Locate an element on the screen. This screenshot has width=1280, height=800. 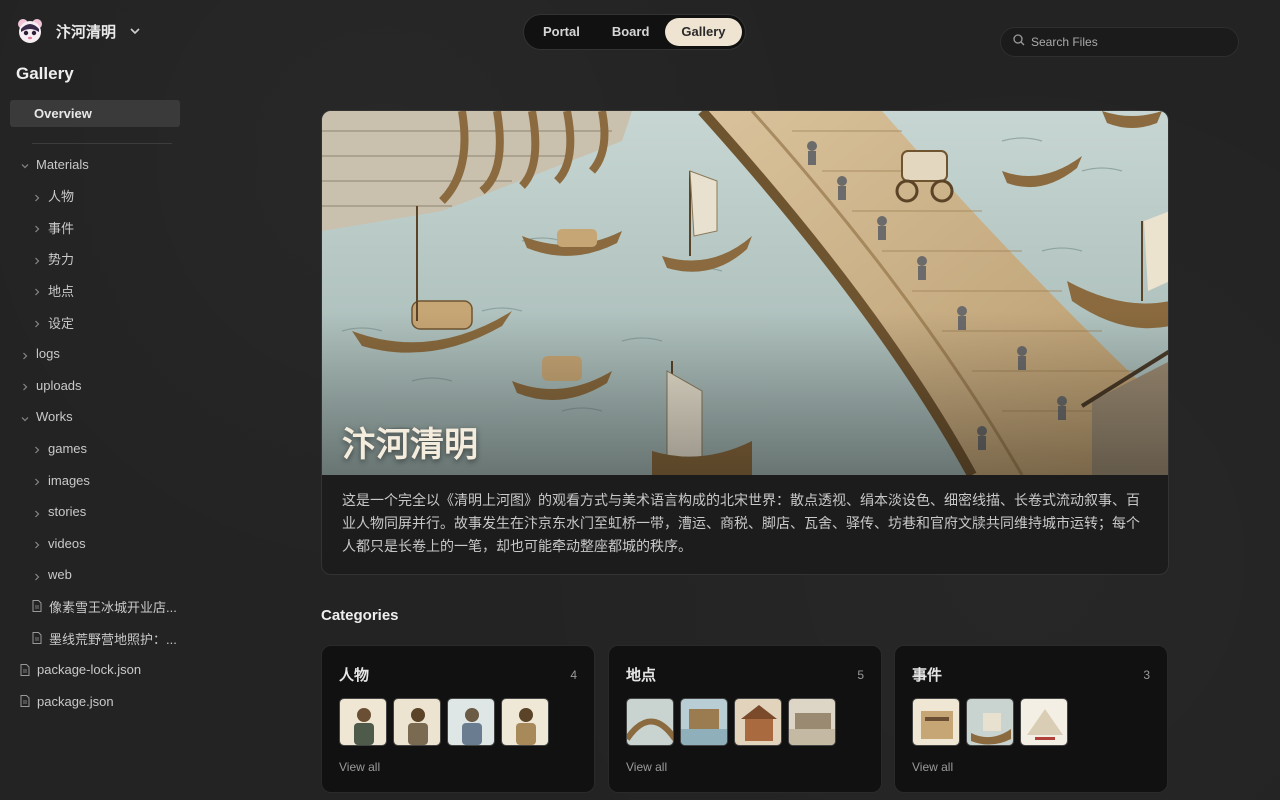
tree-folder-item: uploads is located at coordinates (51, 385).